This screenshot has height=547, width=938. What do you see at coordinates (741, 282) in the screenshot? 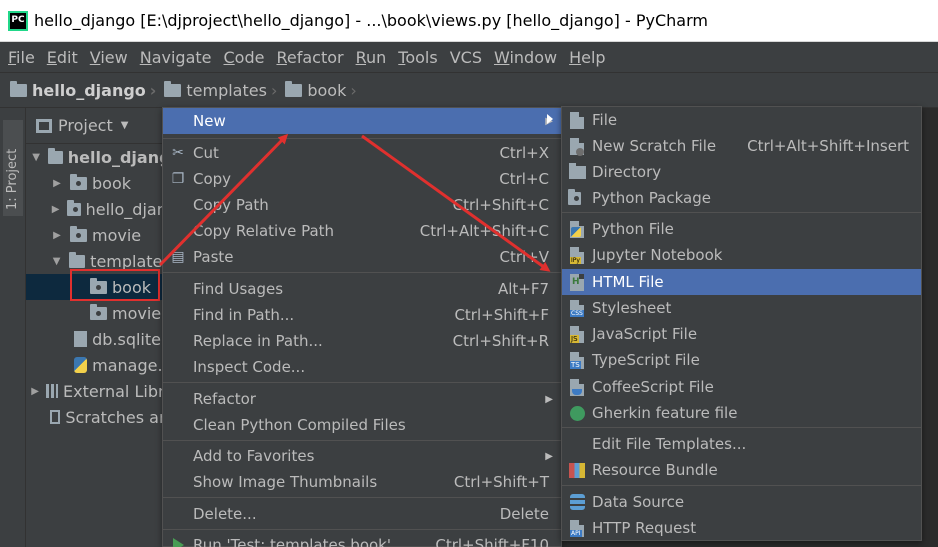
I see `submenu-item-html-file: HTML File` at bounding box center [741, 282].